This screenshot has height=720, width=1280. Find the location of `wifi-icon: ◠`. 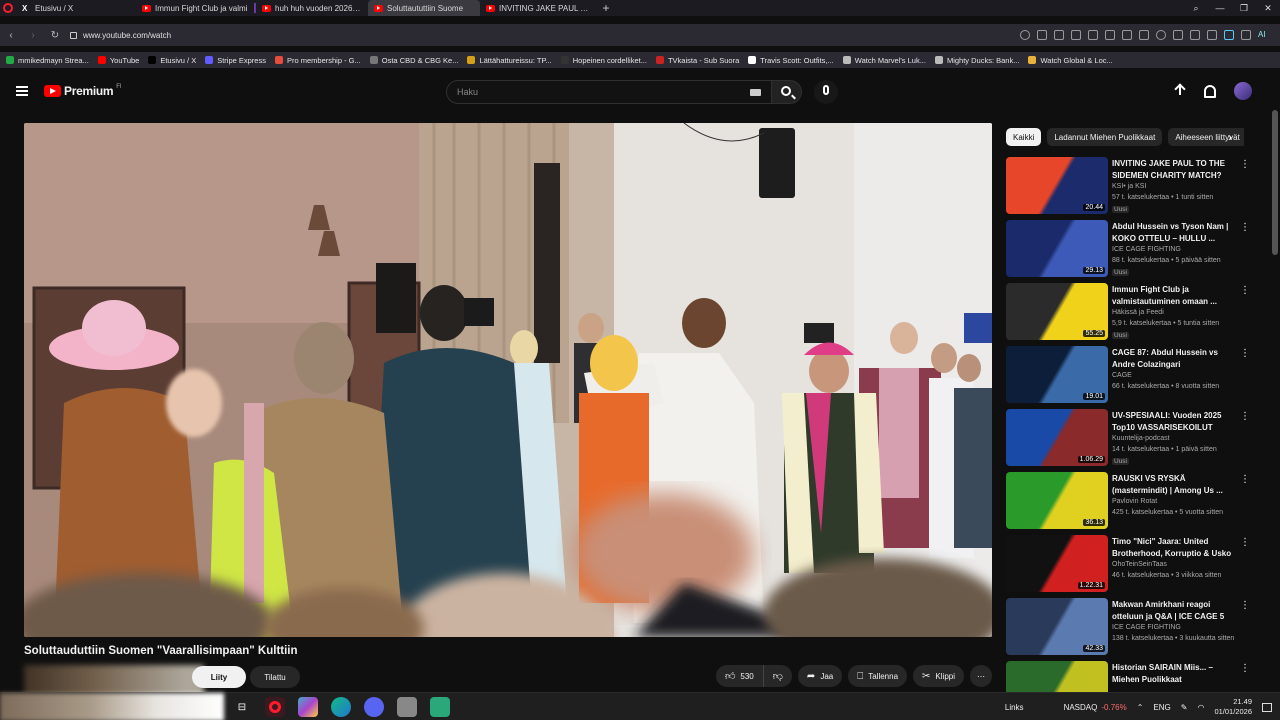

wifi-icon: ◠ is located at coordinates (1200, 707).